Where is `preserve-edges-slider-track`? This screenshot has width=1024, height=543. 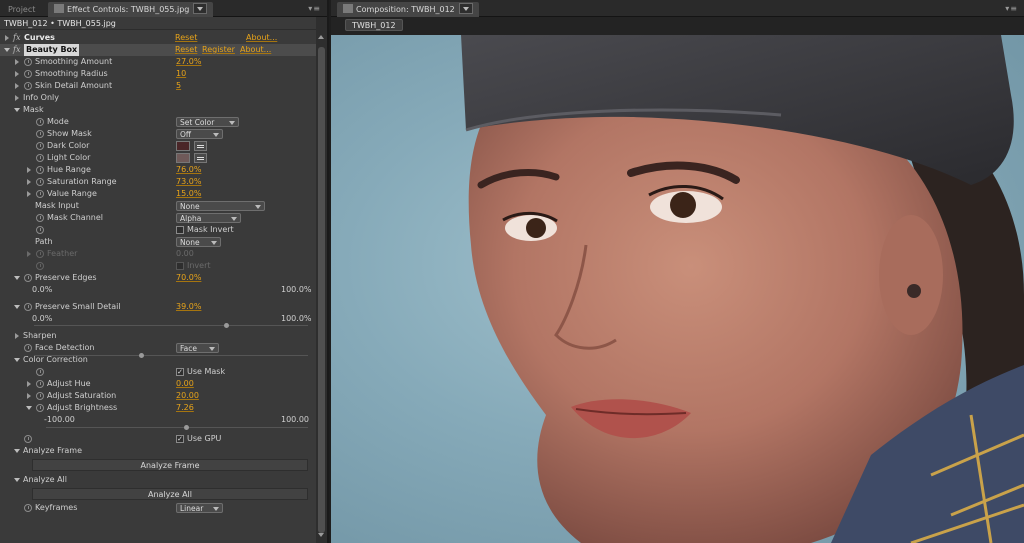 preserve-edges-slider-track is located at coordinates (171, 325).